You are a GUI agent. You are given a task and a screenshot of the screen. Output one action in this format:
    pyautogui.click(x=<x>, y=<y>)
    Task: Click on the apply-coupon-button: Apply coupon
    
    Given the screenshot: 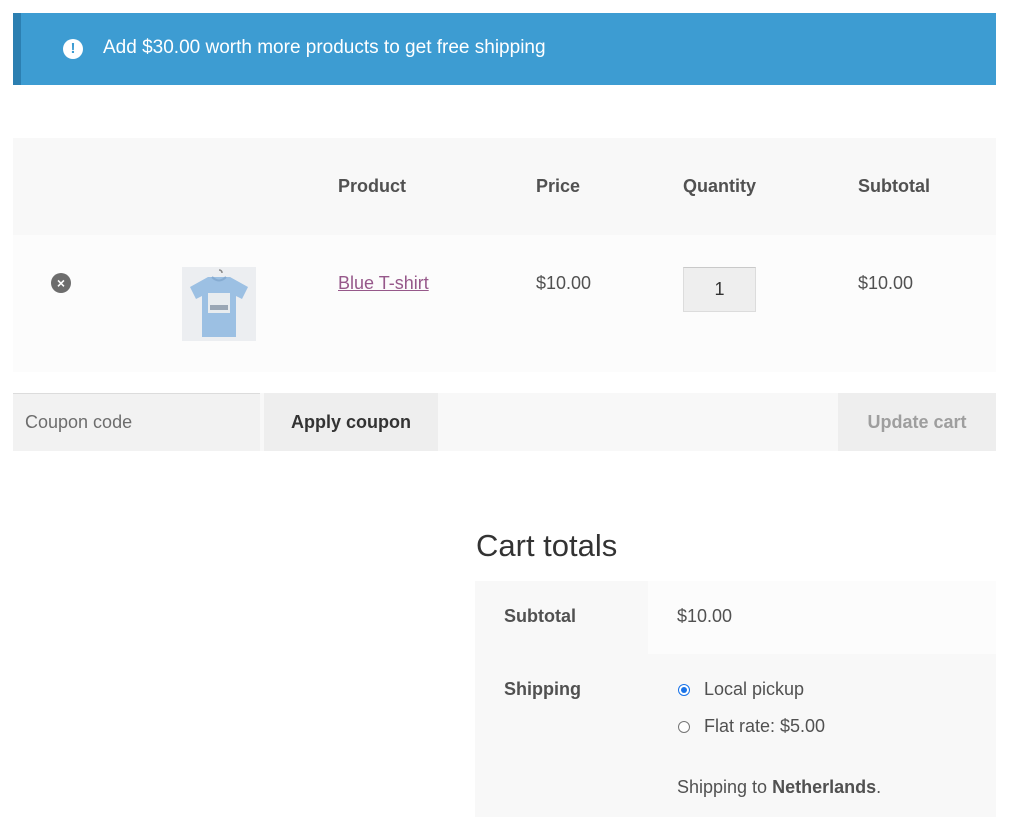 What is the action you would take?
    pyautogui.click(x=351, y=422)
    